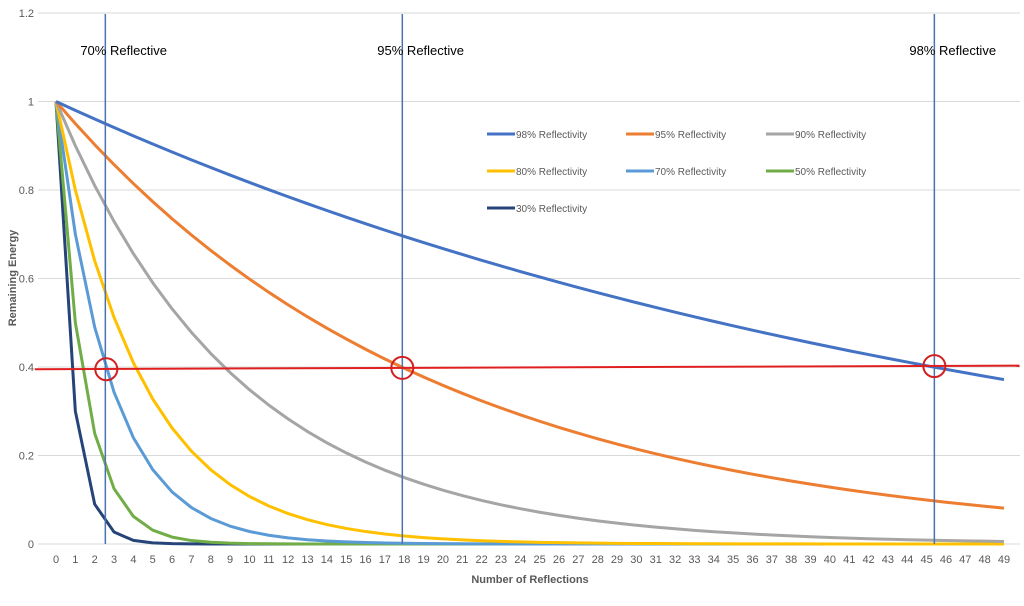 The image size is (1024, 606). Describe the element at coordinates (482, 560) in the screenshot. I see `x-tick-label: 22` at that location.